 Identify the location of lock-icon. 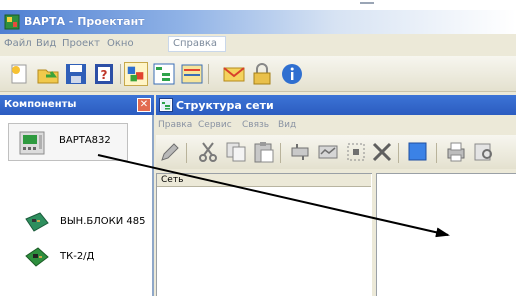
(262, 74).